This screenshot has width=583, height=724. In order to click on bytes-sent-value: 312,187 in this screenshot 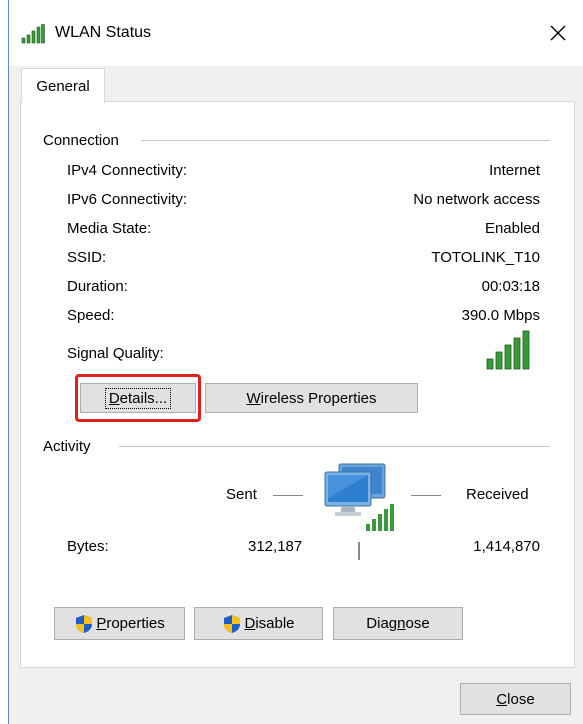, I will do `click(275, 546)`.